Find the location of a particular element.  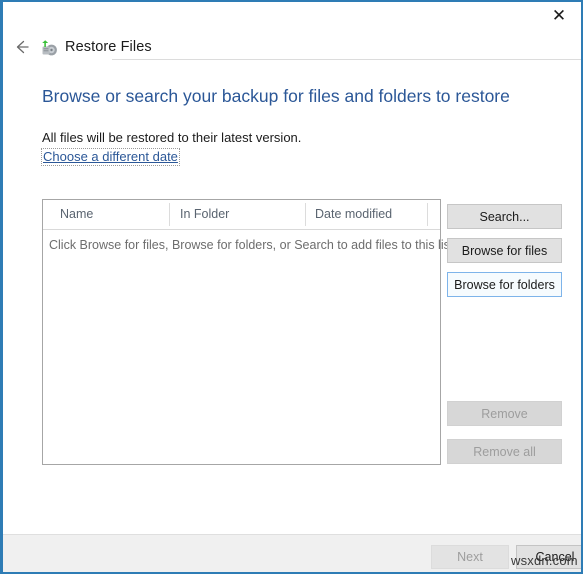

browse-for-folders-button: Browse for folders is located at coordinates (504, 284).